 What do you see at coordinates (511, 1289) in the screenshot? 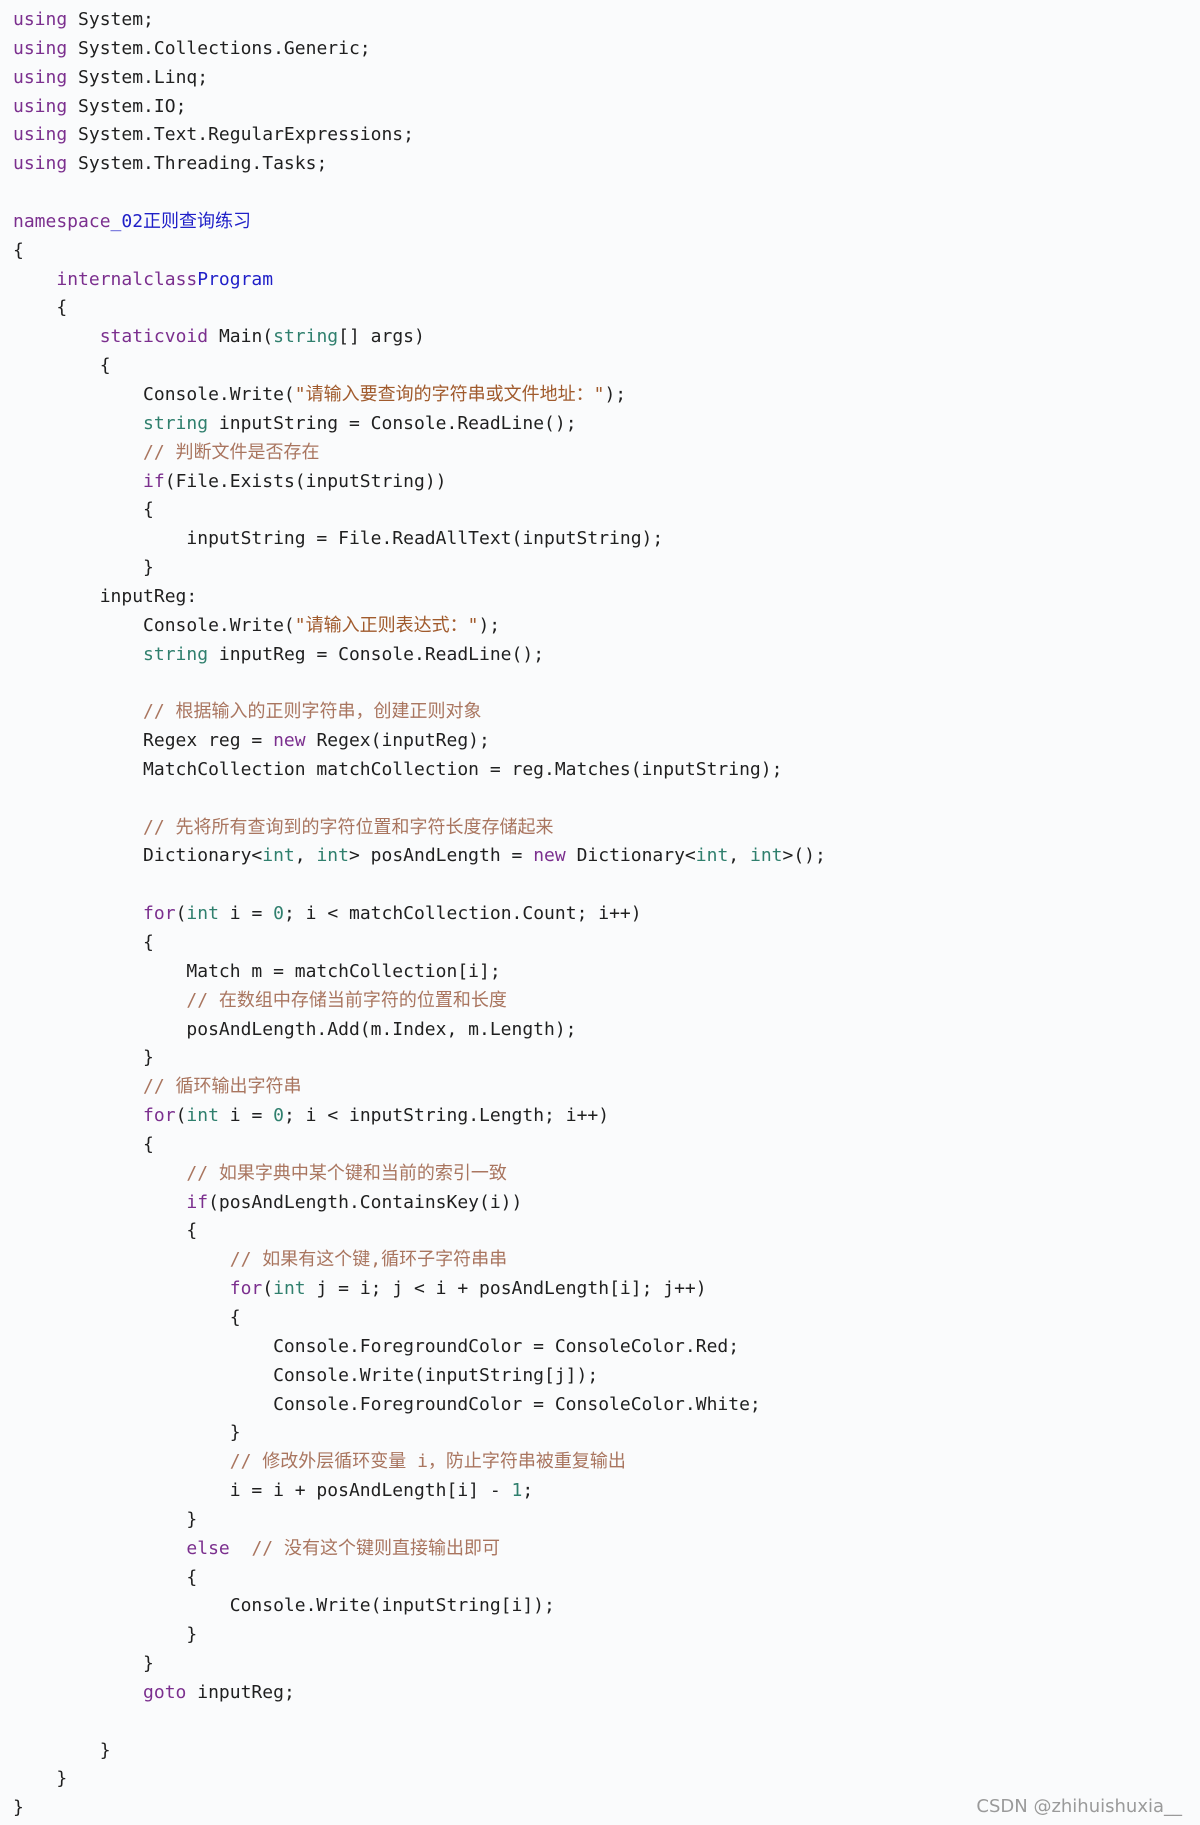
I see `code-token: j = i; j < i + posAndLength[i]; j++)` at bounding box center [511, 1289].